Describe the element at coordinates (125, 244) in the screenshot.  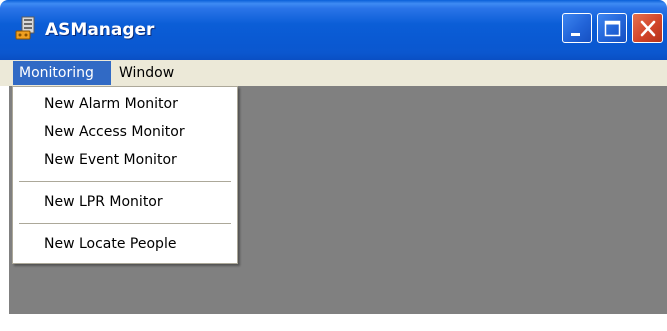
I see `menu-item-new-locate-people: New Locate People` at that location.